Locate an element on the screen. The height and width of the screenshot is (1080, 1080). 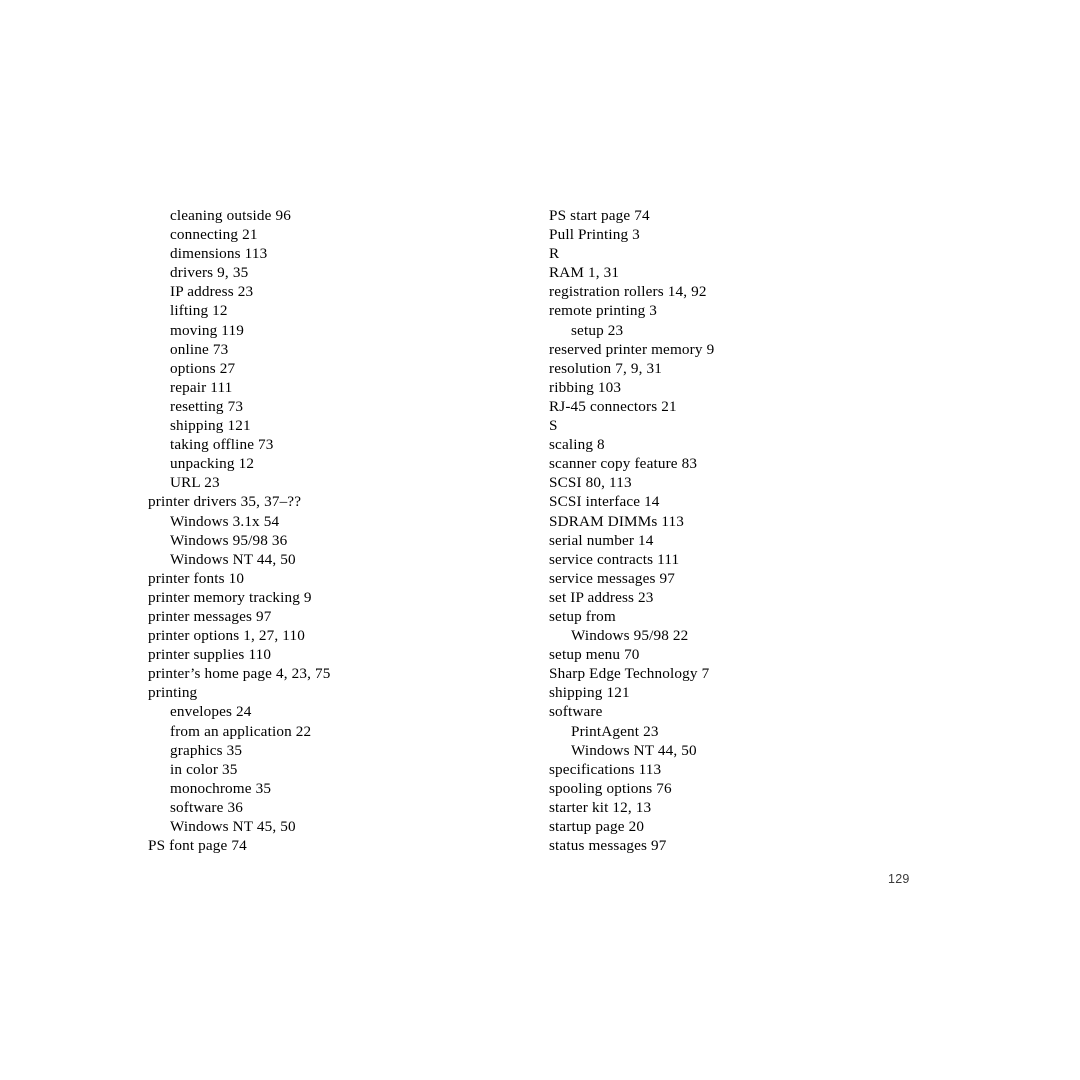
index-entry: Windows NT 45, 50 is located at coordinates (233, 826).